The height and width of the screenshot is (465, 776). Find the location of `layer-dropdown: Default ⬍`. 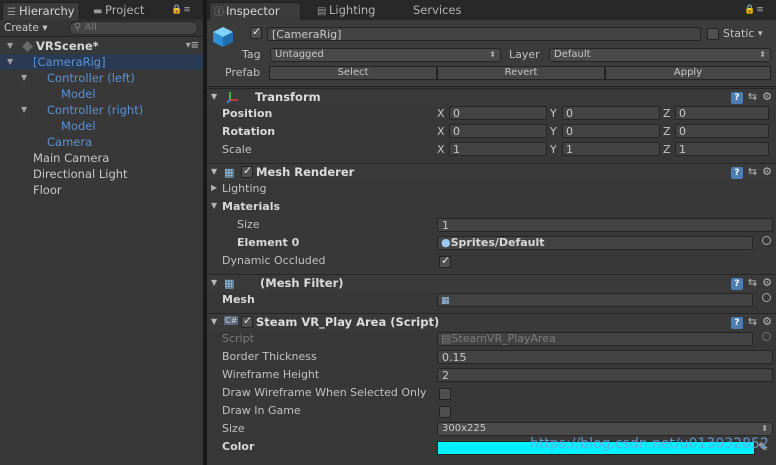

layer-dropdown: Default ⬍ is located at coordinates (660, 55).